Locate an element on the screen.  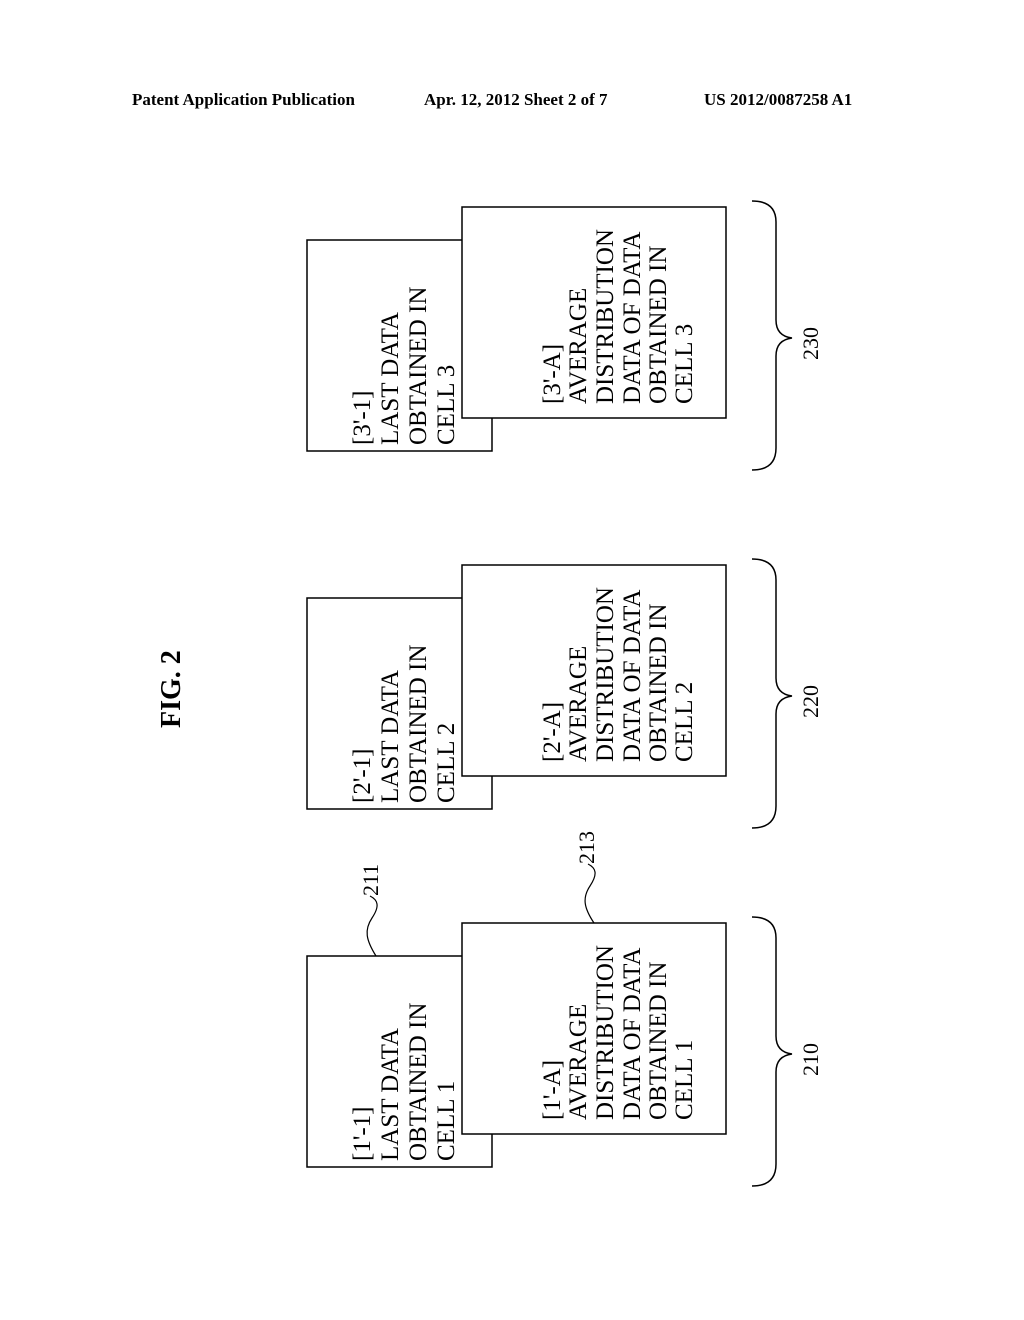
group-ref-label: 230 is located at coordinates (810, 343).